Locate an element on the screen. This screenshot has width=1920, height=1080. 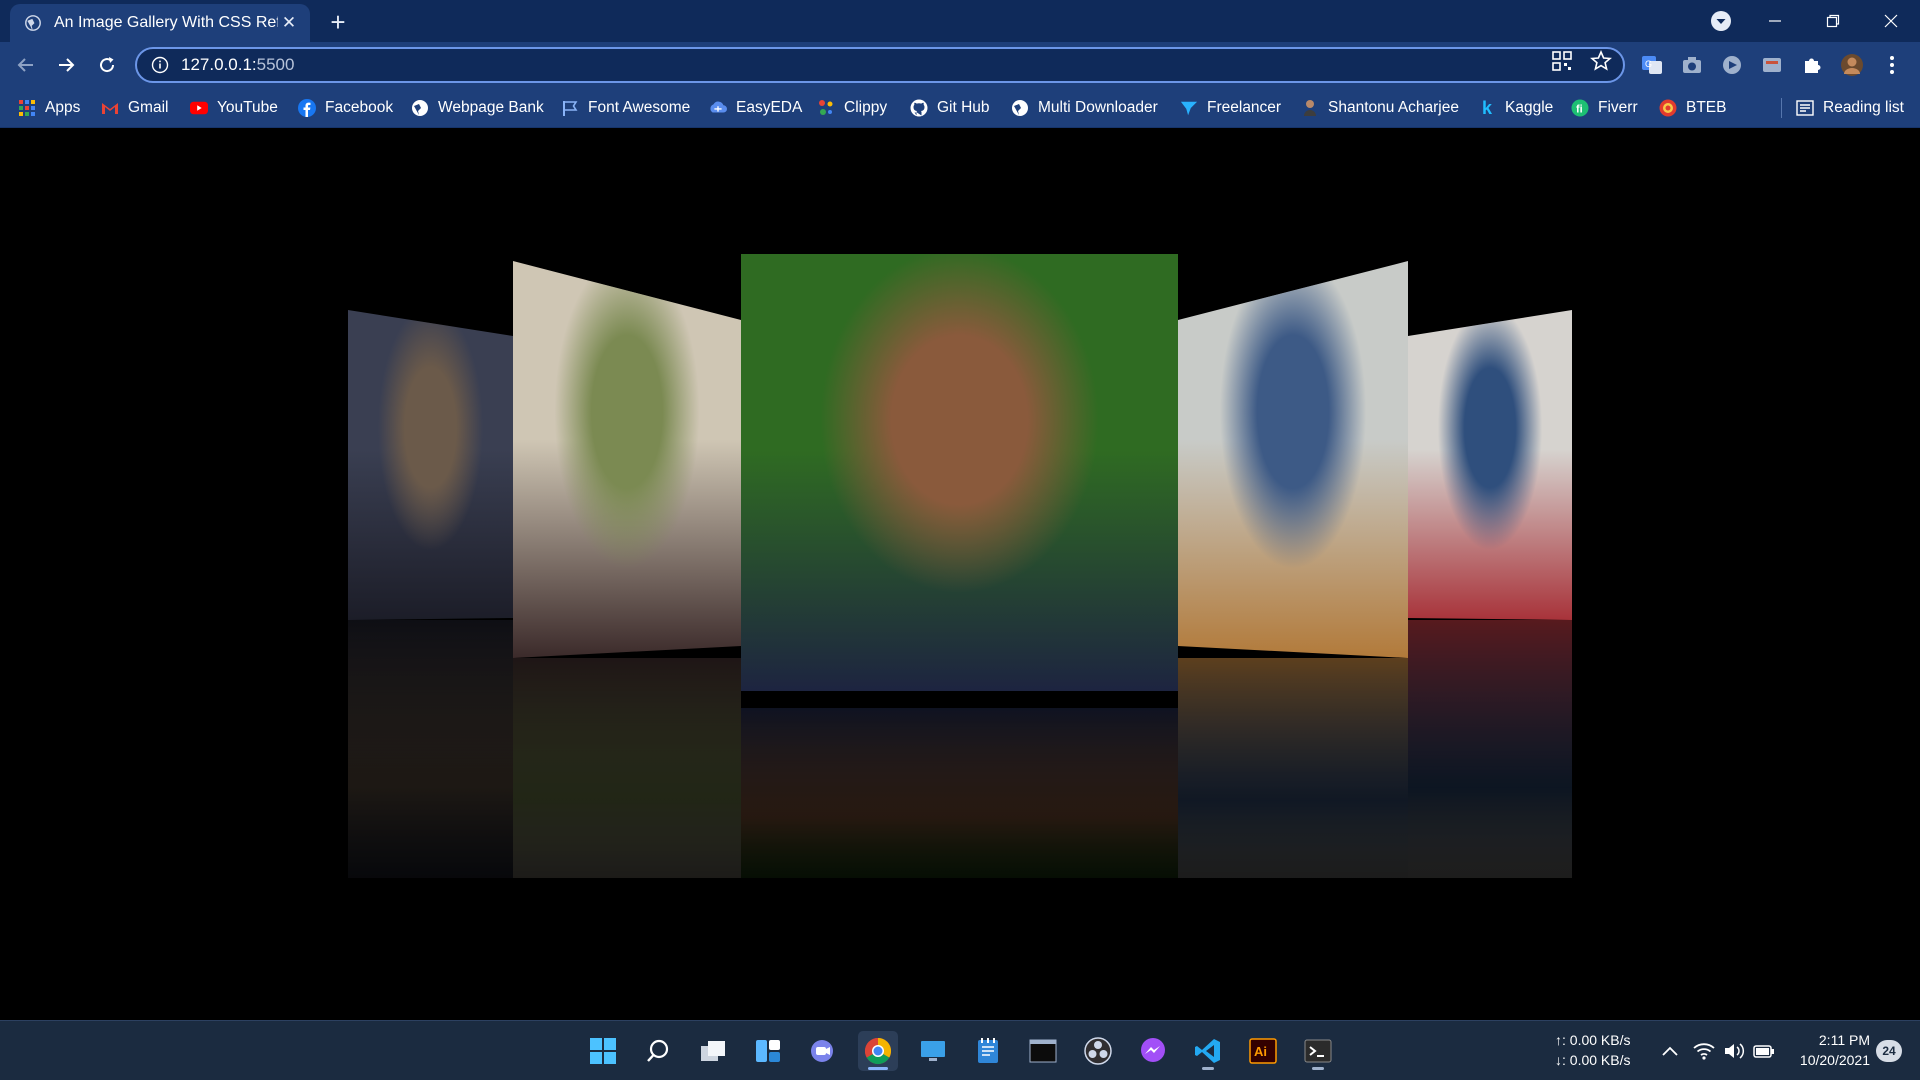
bookmark-label: Font Awesome is located at coordinates (639, 107).